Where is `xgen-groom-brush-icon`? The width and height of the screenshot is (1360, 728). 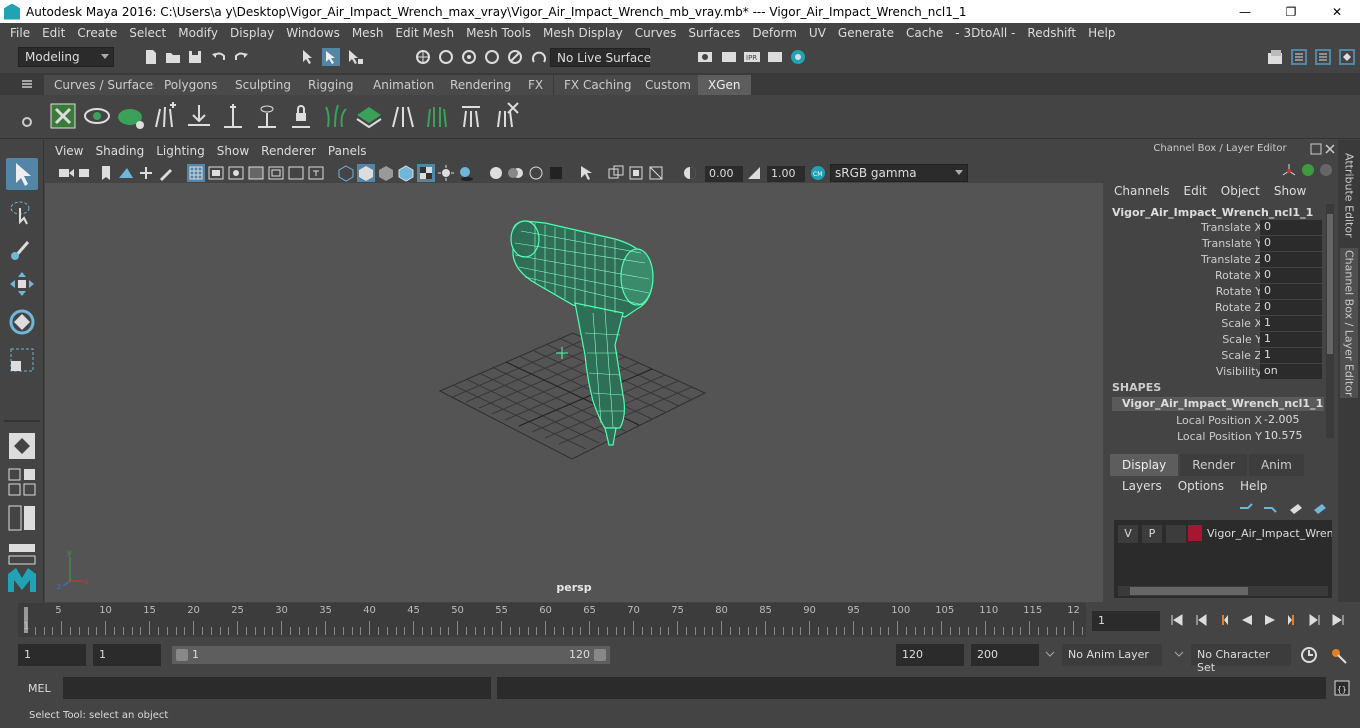
xgen-groom-brush-icon is located at coordinates (437, 116).